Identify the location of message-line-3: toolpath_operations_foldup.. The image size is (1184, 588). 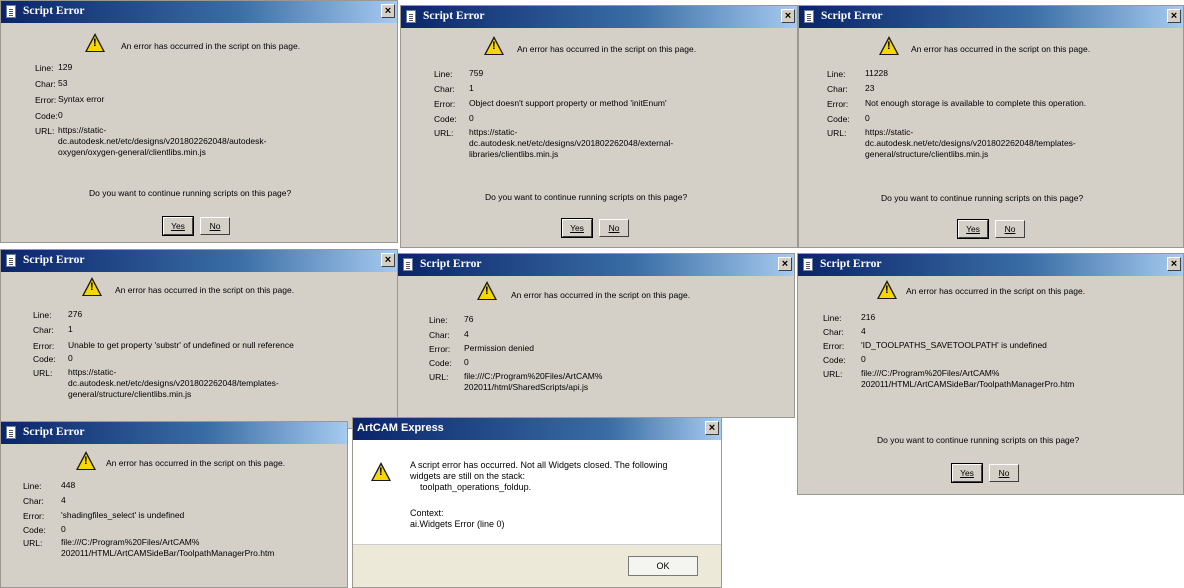
(471, 487).